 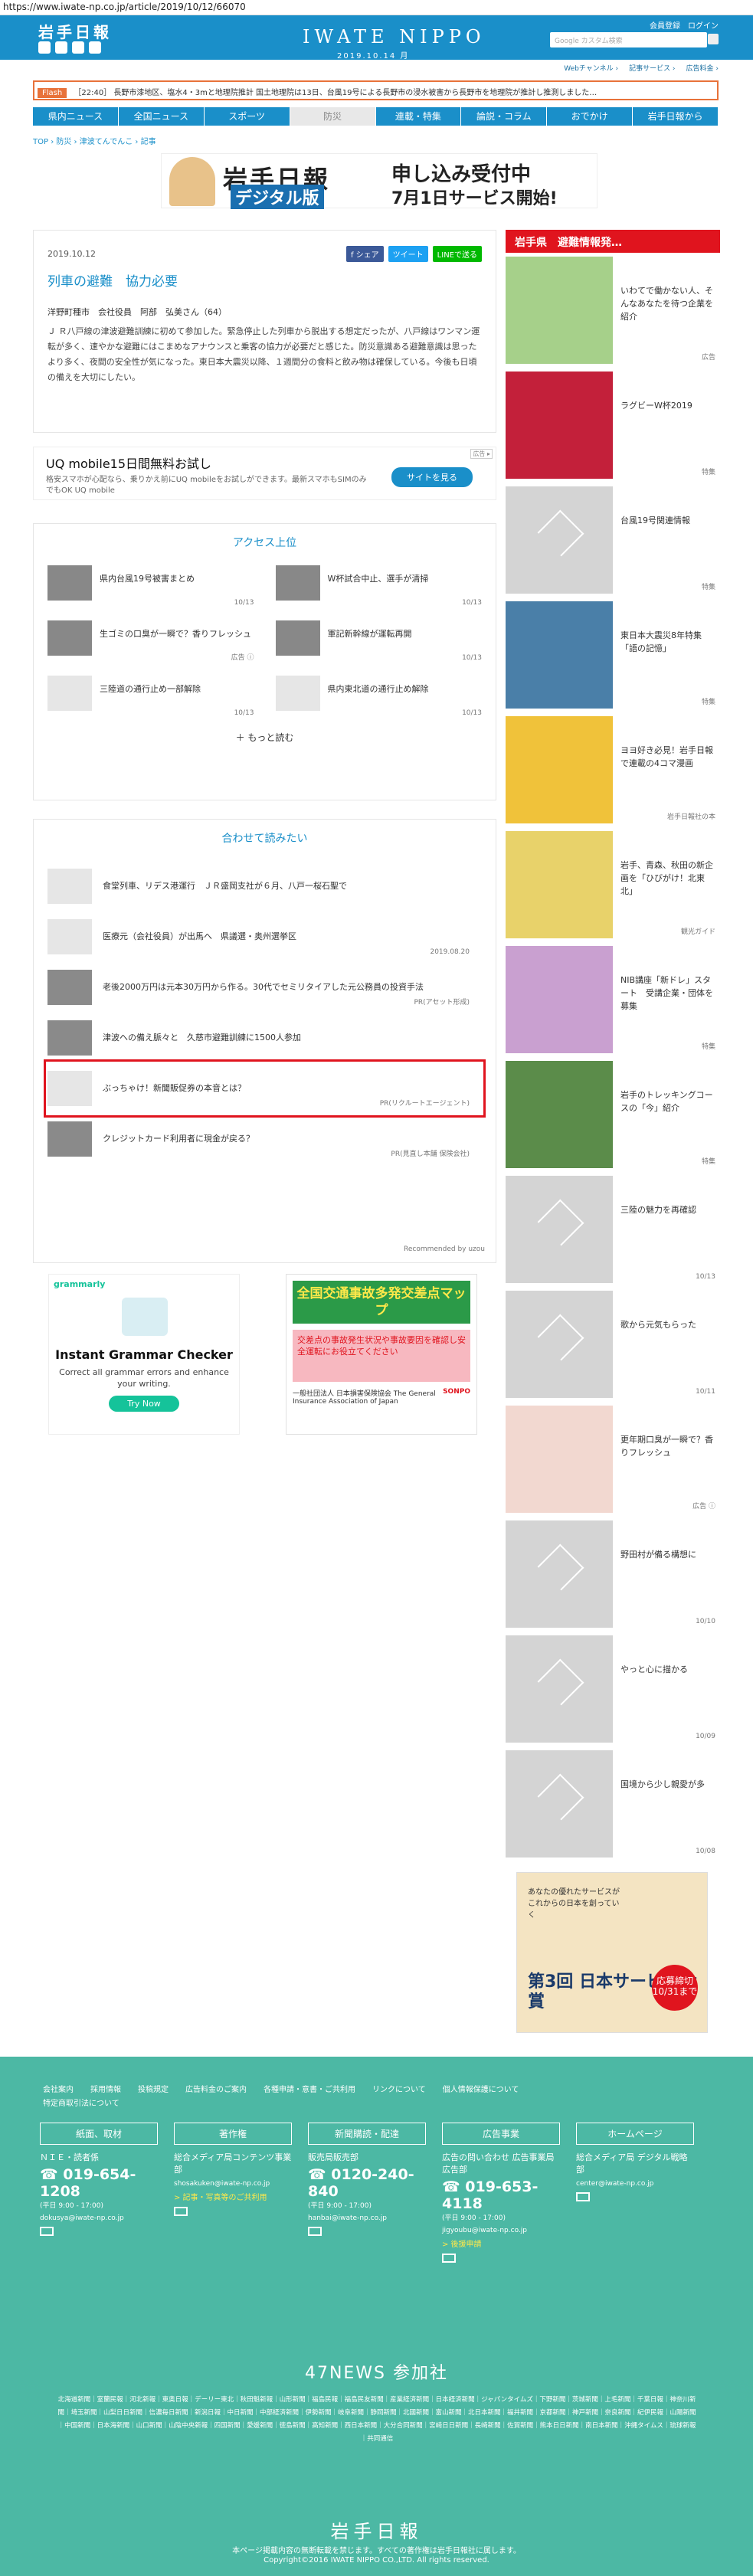 What do you see at coordinates (75, 31) in the screenshot?
I see `site-logo: 岩手日報` at bounding box center [75, 31].